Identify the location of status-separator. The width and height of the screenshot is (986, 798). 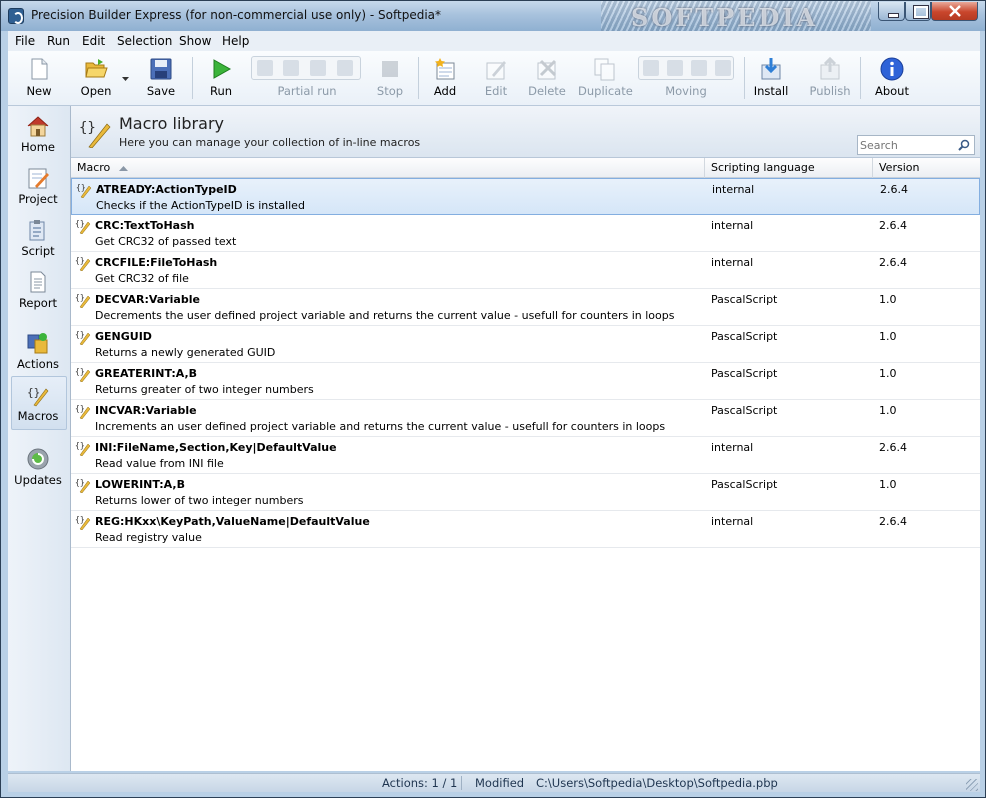
(461, 783).